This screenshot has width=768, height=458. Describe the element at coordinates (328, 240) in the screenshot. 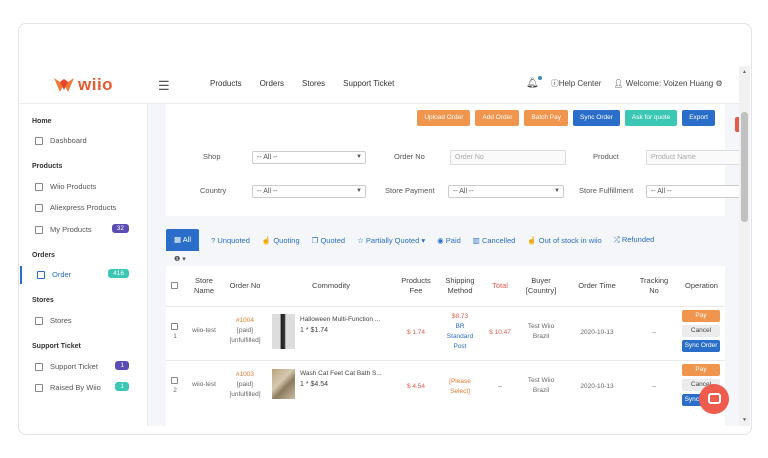

I see `tab-quoted: ❐ Quoted` at that location.